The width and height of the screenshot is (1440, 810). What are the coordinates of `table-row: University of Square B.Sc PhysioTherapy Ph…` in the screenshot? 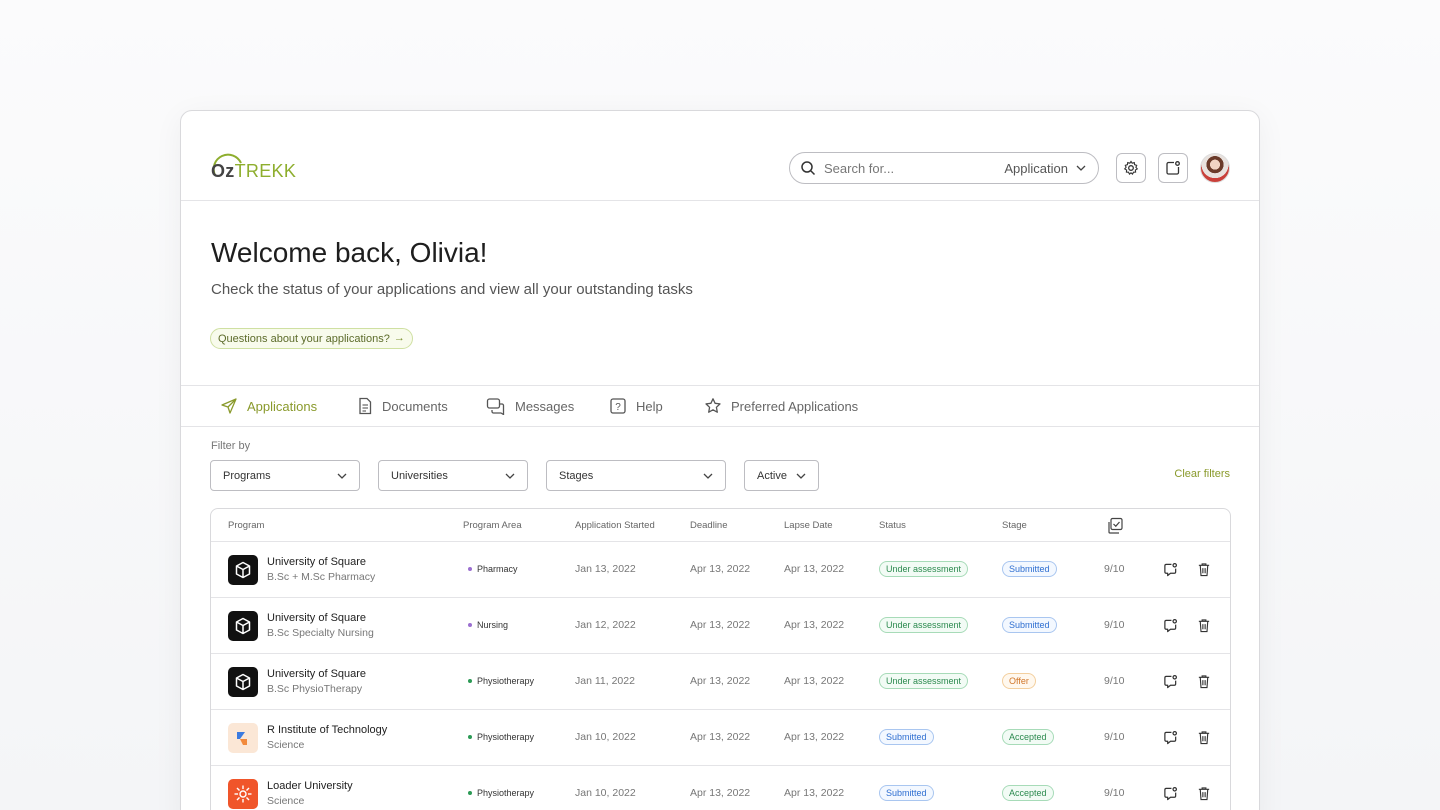 It's located at (720, 682).